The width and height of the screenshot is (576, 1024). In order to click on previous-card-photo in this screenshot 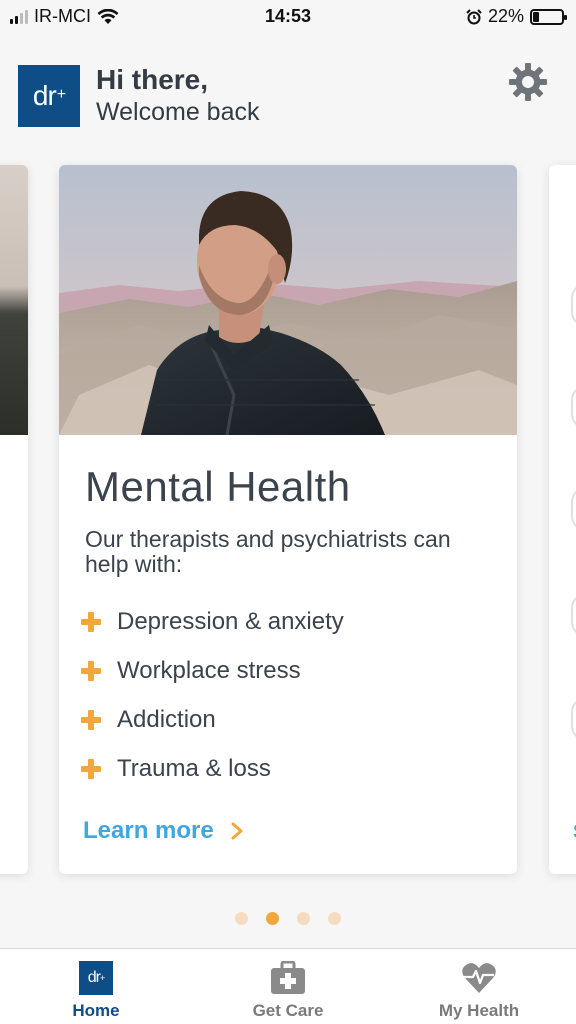, I will do `click(14, 300)`.